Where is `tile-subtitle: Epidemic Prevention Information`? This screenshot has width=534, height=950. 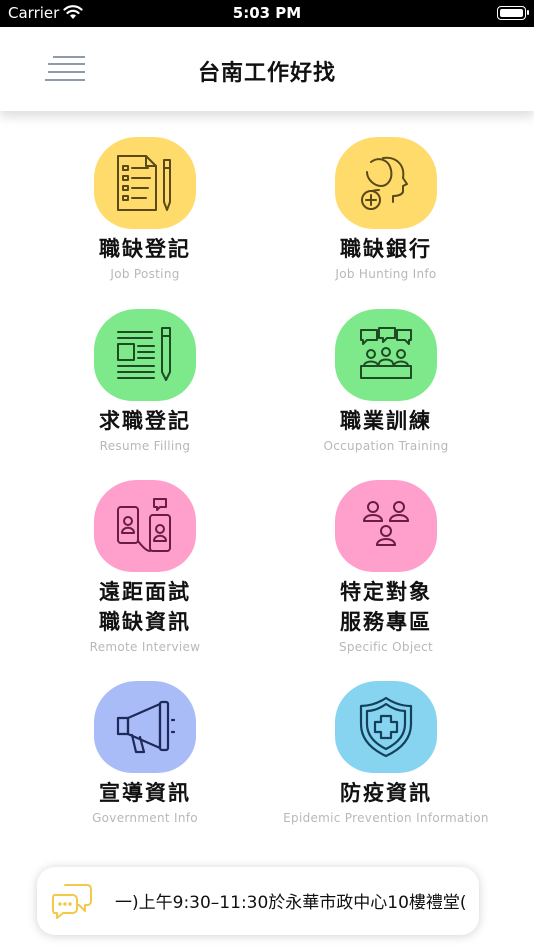 tile-subtitle: Epidemic Prevention Information is located at coordinates (386, 818).